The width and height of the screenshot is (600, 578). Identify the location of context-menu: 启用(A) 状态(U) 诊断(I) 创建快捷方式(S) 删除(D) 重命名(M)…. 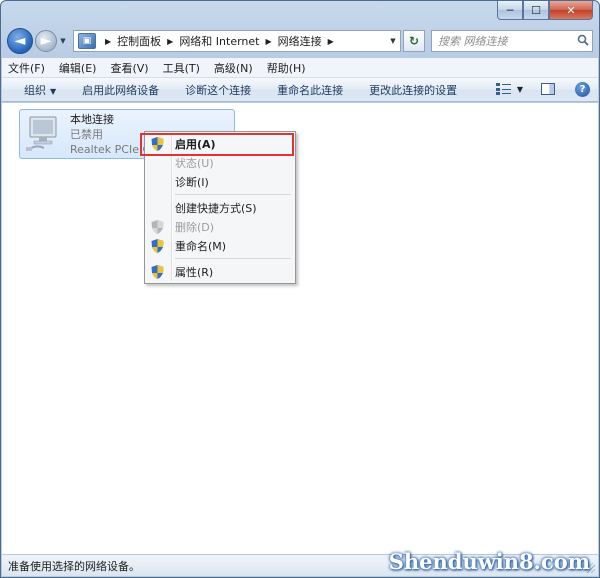
(220, 207).